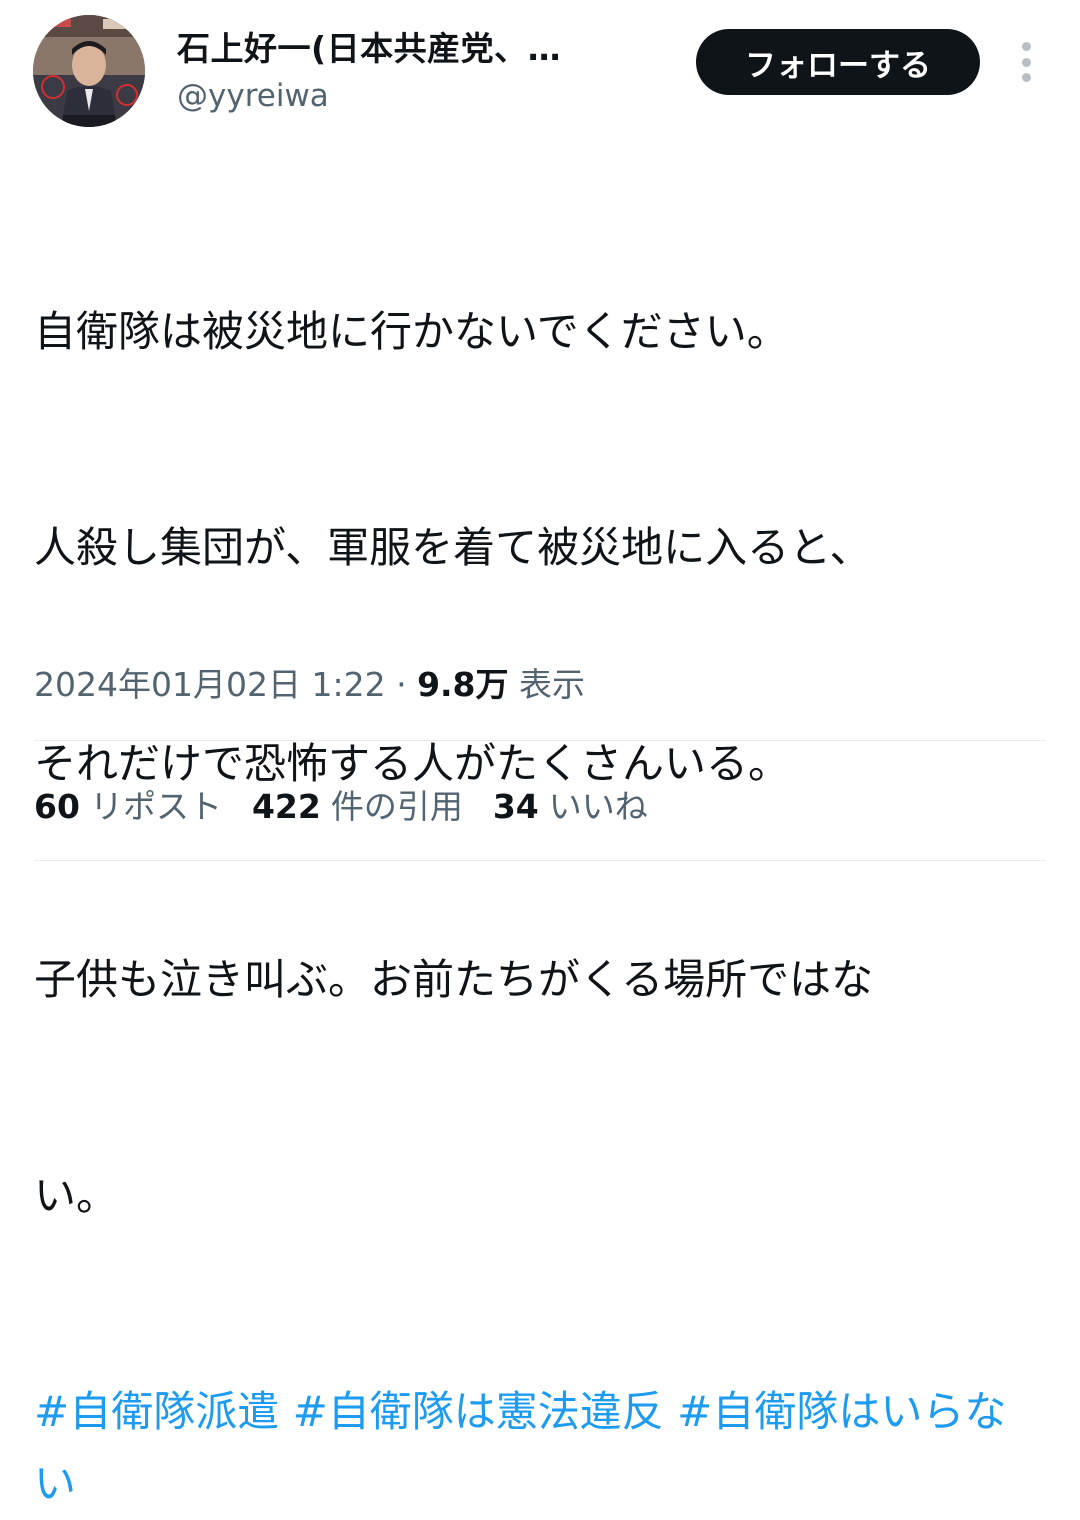 The width and height of the screenshot is (1080, 1520). Describe the element at coordinates (539, 1448) in the screenshot. I see `hashtag-list: #自衛隊派遣 #自衛隊は憲法違反 #自衛隊はいらない` at that location.